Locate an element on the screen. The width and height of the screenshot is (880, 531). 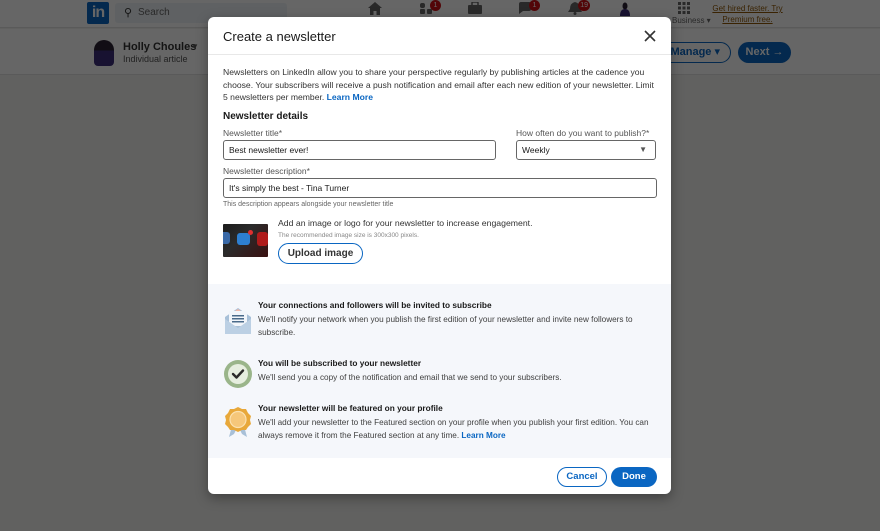
dialog-footer: Cancel Done is located at coordinates (439, 476).